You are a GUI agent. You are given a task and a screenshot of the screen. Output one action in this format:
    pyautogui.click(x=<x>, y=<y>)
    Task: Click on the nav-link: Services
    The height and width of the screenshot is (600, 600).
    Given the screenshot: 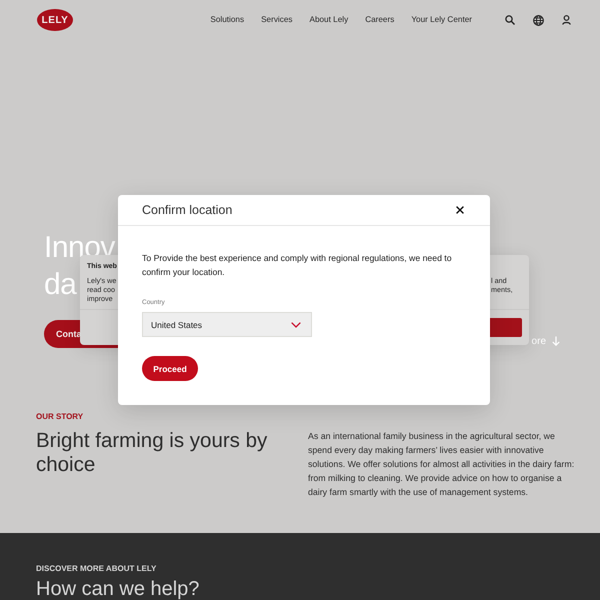 What is the action you would take?
    pyautogui.click(x=276, y=20)
    